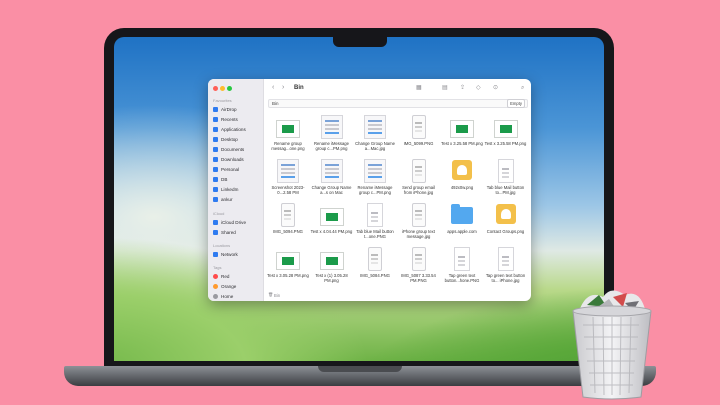 The image size is (720, 405). I want to click on file-name: IMG_5084.PNG, so click(375, 275).